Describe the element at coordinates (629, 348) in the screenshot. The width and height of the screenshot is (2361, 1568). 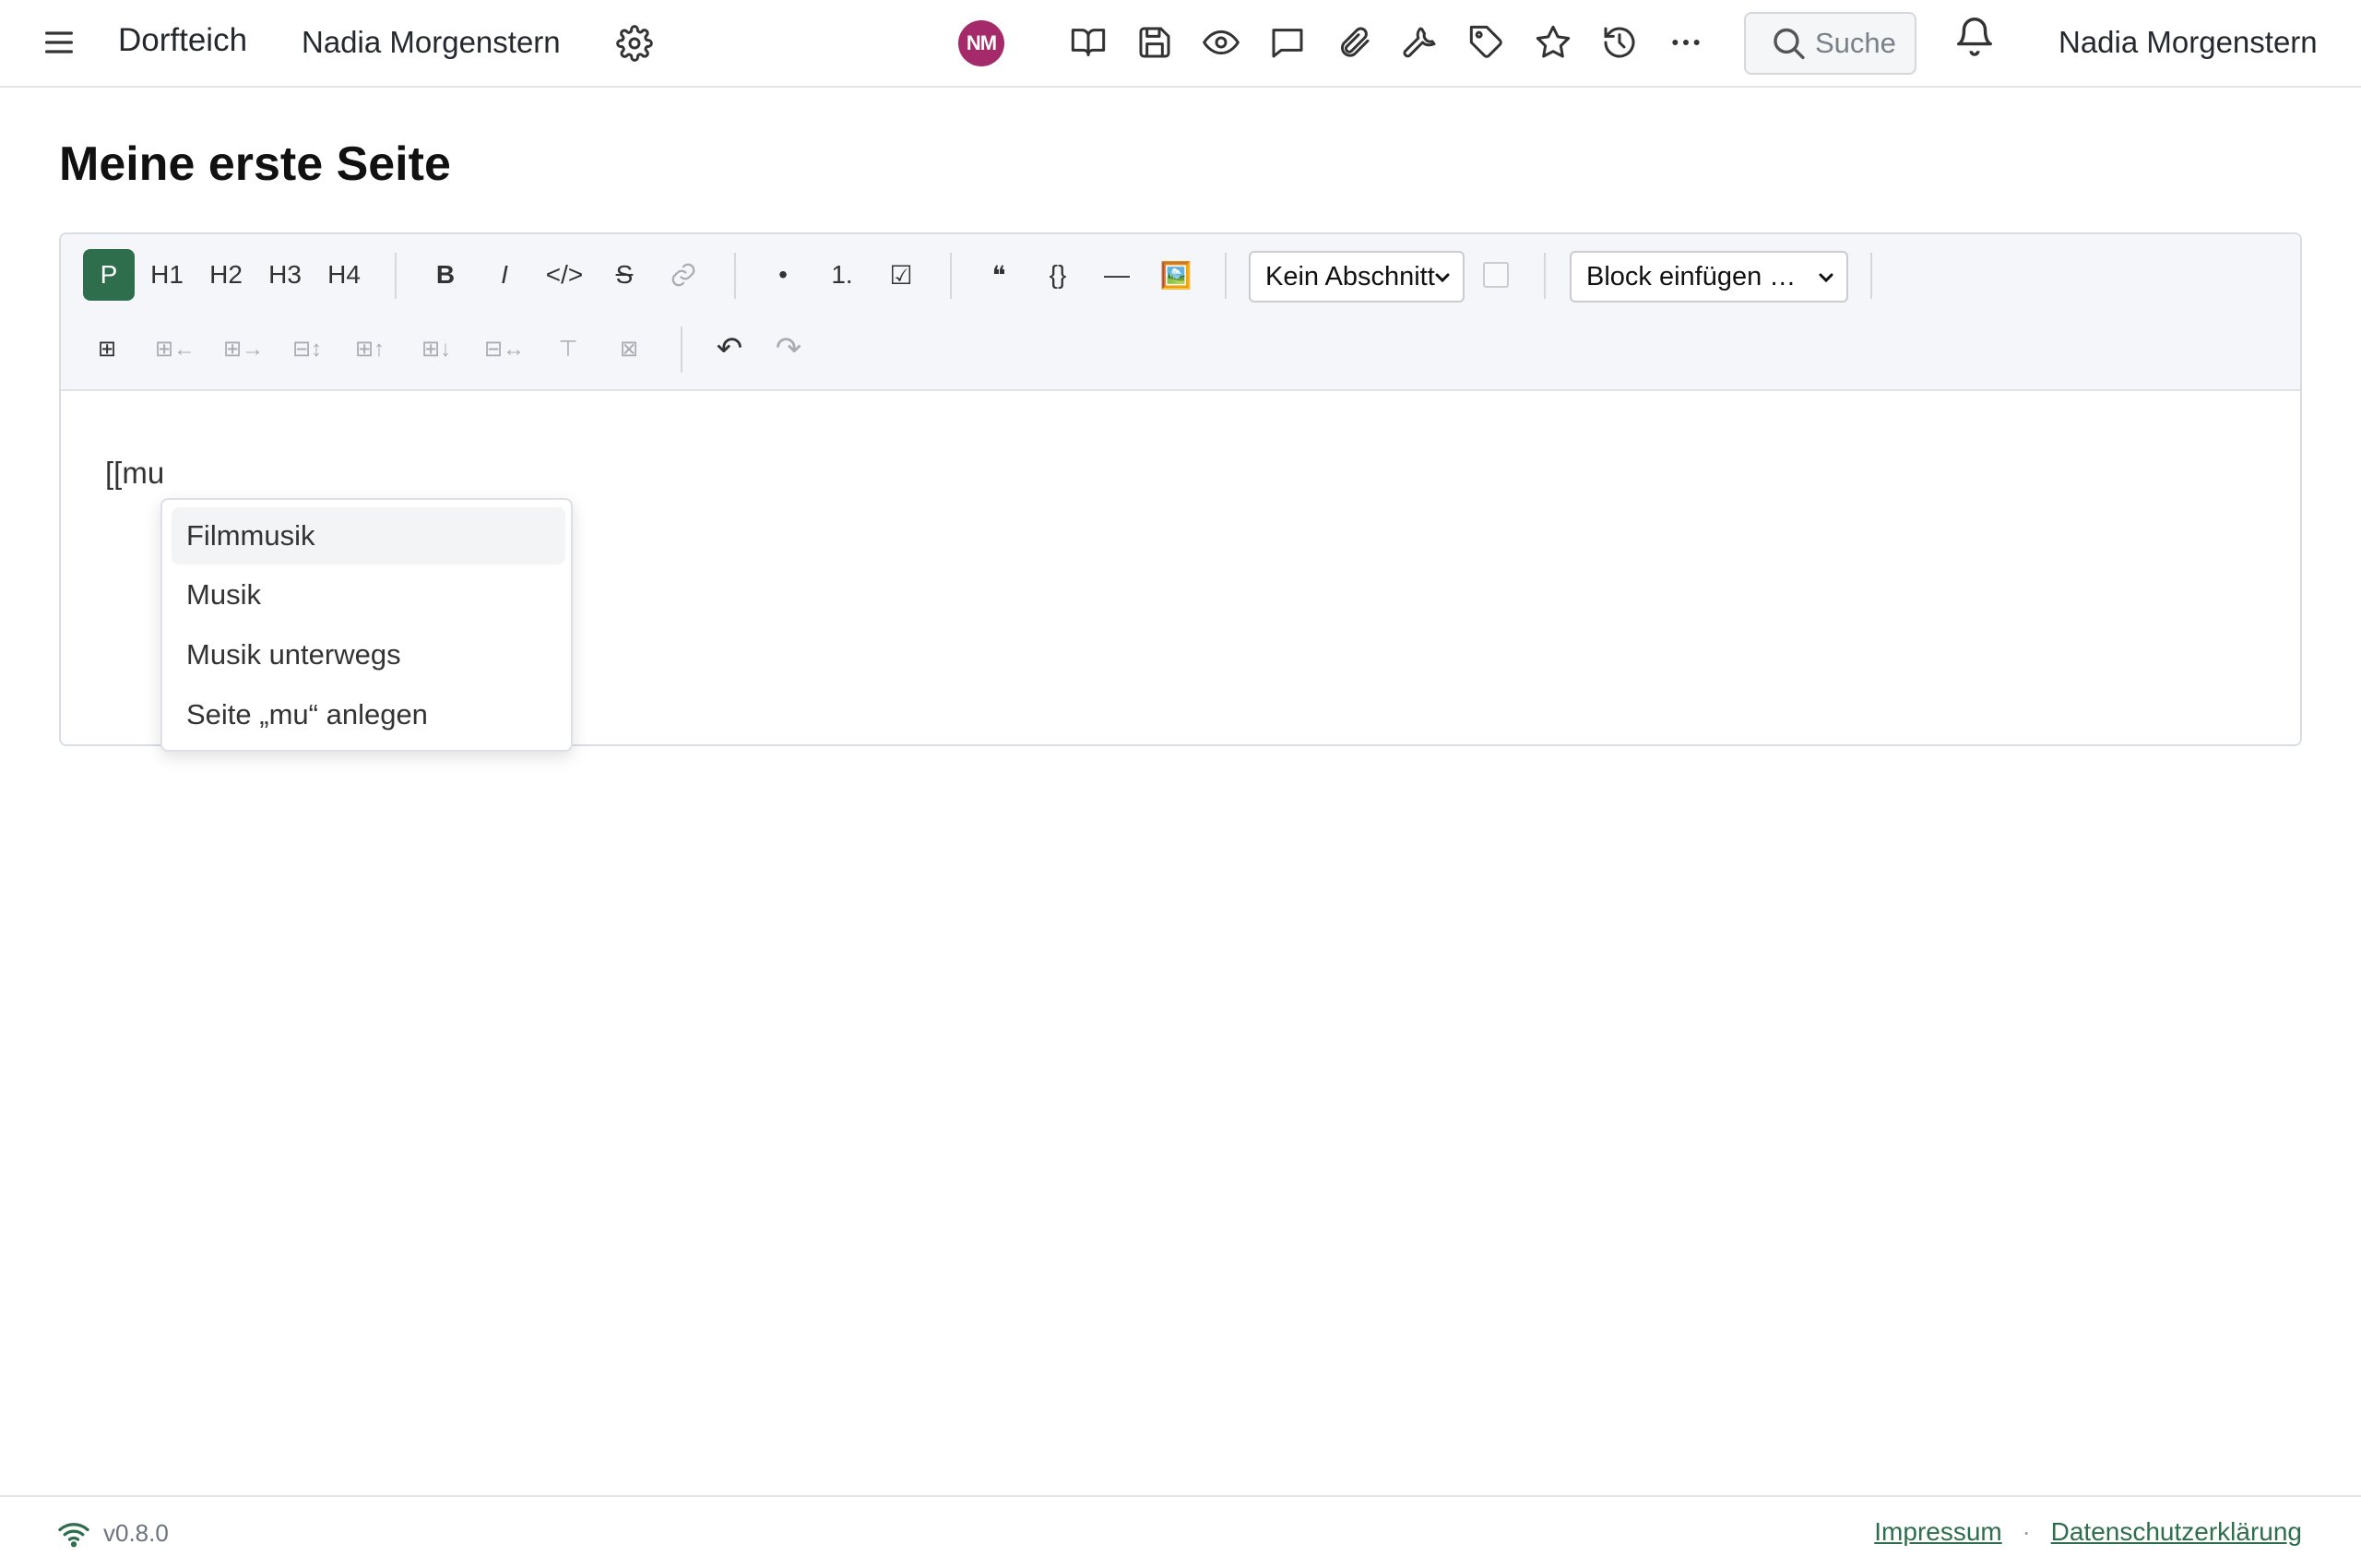
I see `delete-table-button: ⊠` at that location.